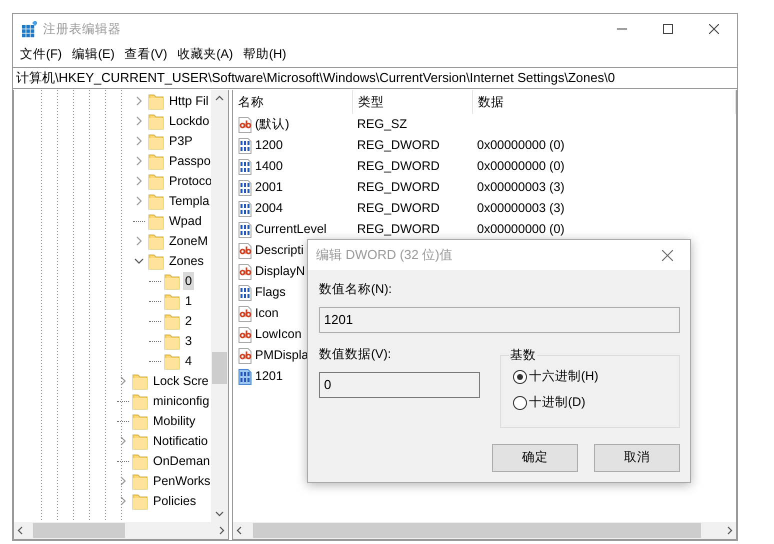  I want to click on value-name: Icon, so click(267, 313).